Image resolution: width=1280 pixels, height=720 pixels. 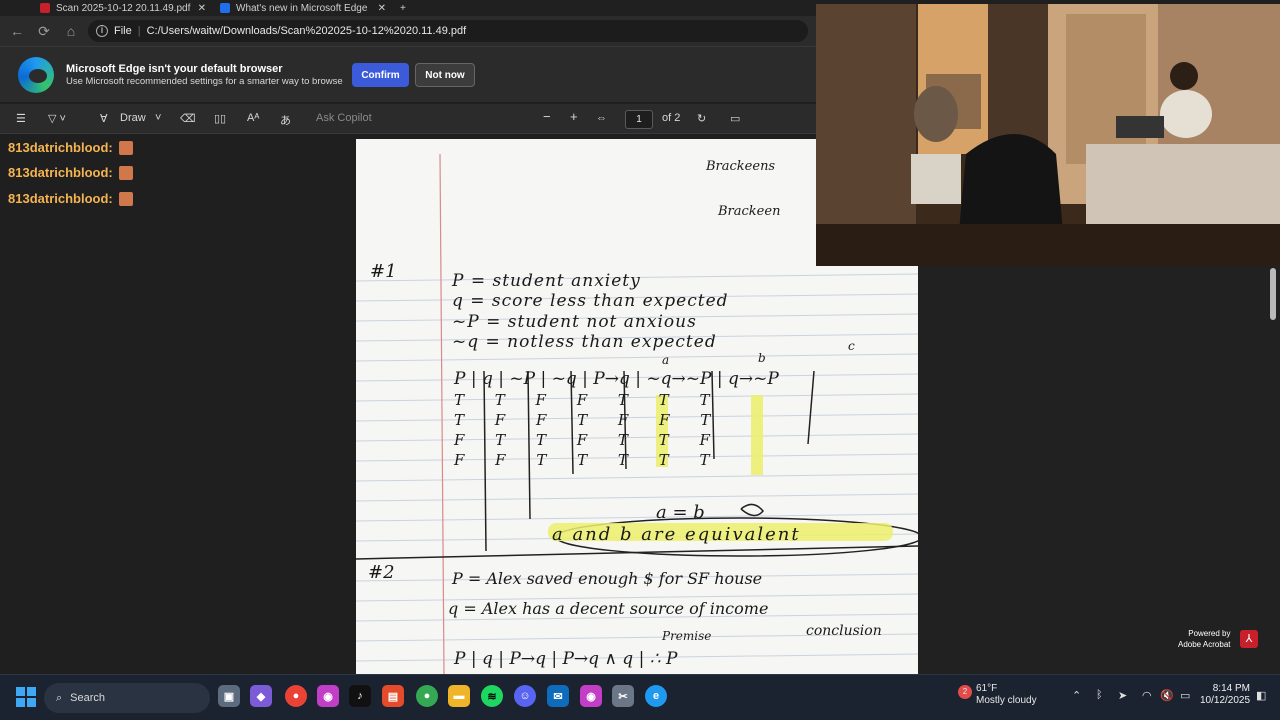 What do you see at coordinates (133, 118) in the screenshot?
I see `draw-button: Draw` at bounding box center [133, 118].